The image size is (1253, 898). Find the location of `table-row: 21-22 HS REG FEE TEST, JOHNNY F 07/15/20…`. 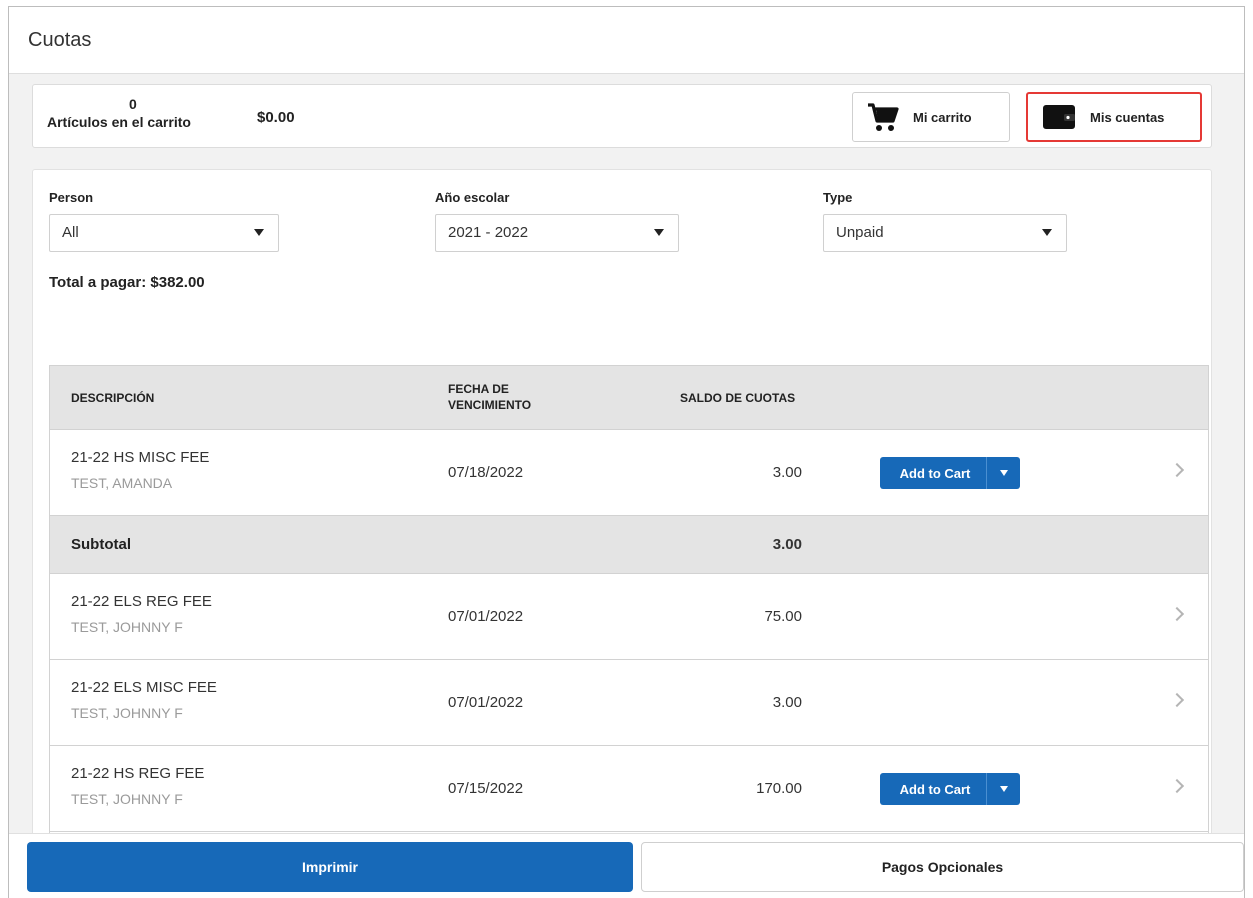

table-row: 21-22 HS REG FEE TEST, JOHNNY F 07/15/20… is located at coordinates (629, 789).